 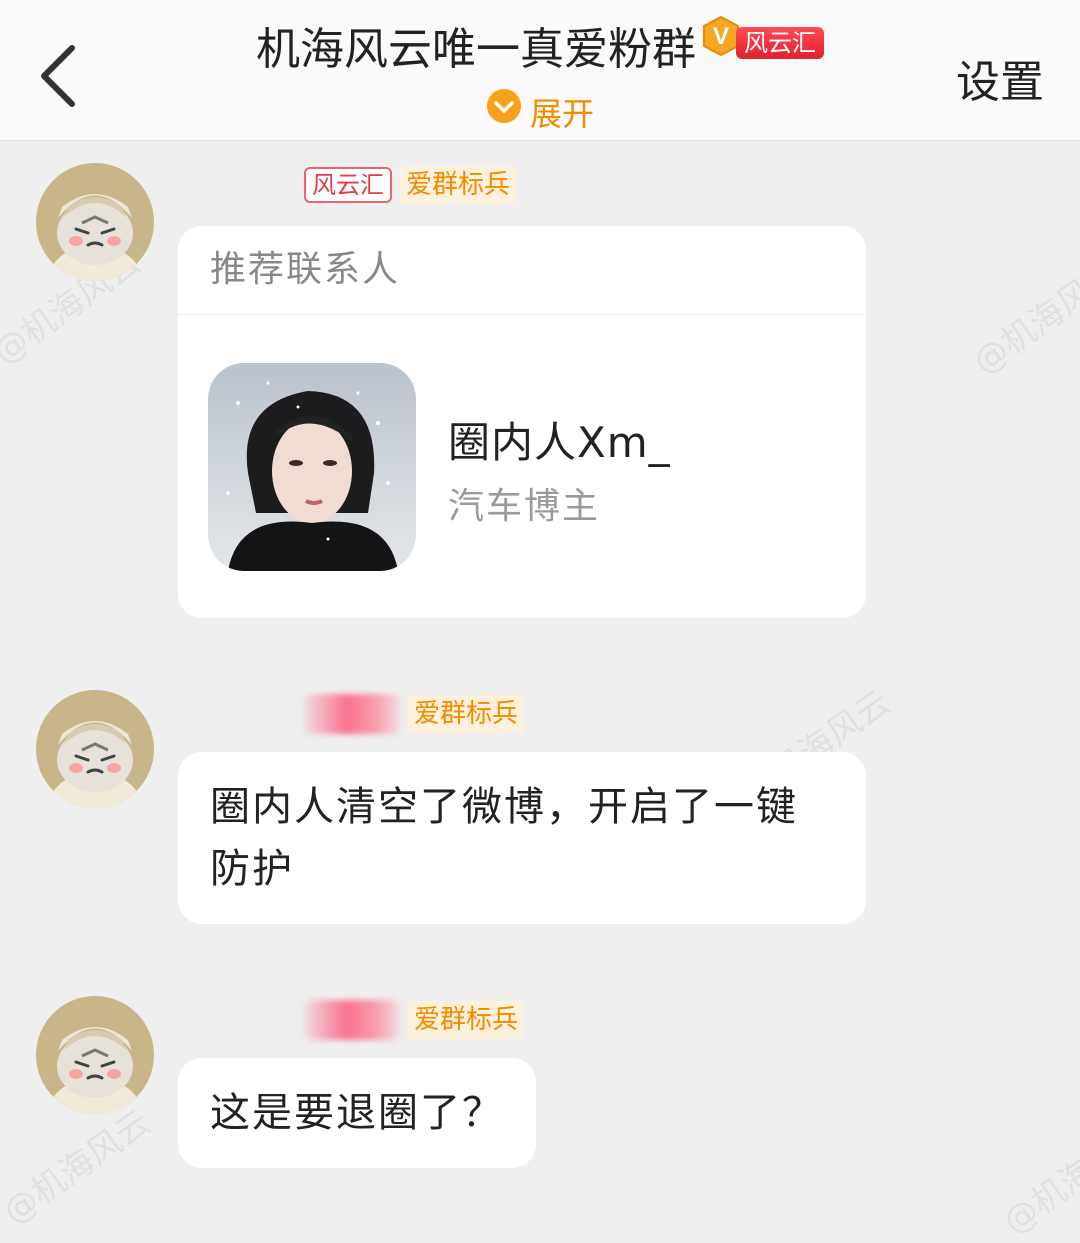 I want to click on sender-tag: 风云汇, so click(x=348, y=185).